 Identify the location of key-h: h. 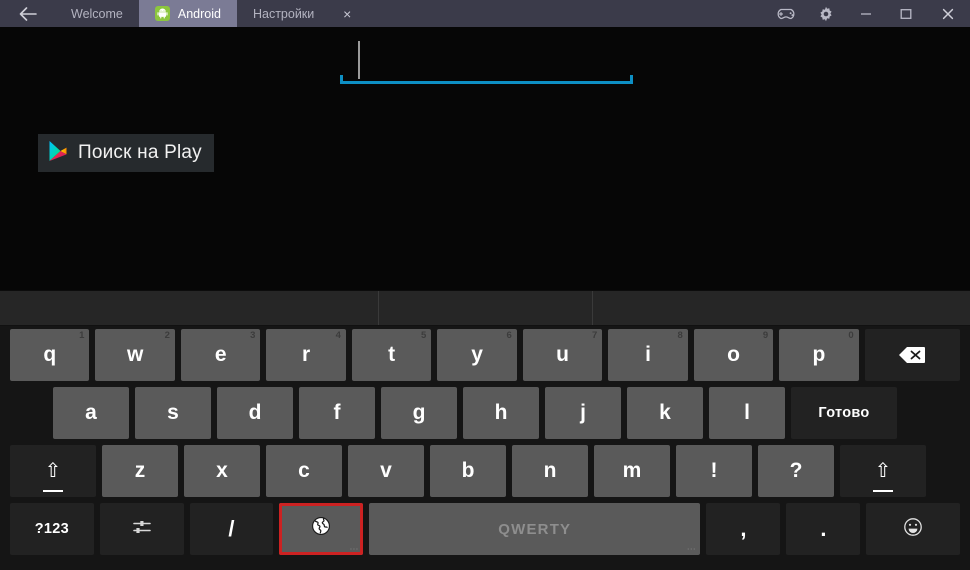
(501, 413).